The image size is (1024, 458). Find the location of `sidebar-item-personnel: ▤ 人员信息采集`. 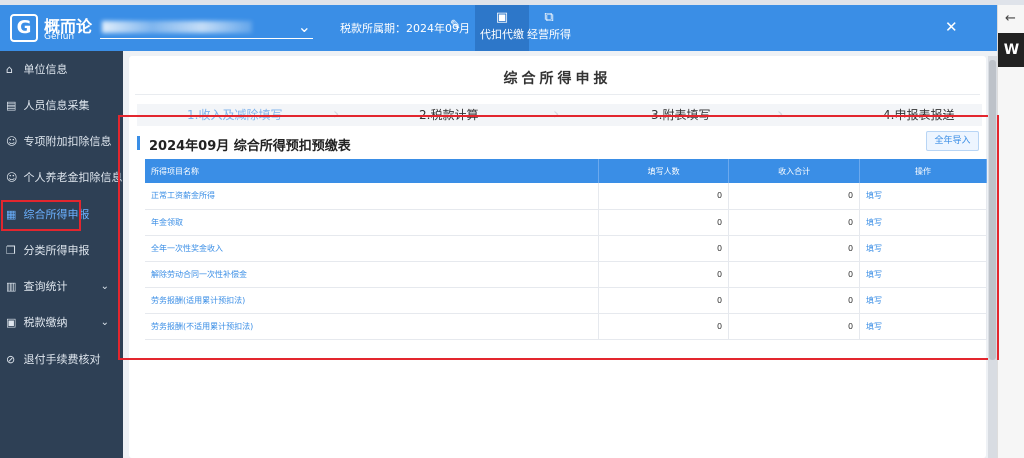

sidebar-item-personnel: ▤ 人员信息采集 is located at coordinates (61, 106).